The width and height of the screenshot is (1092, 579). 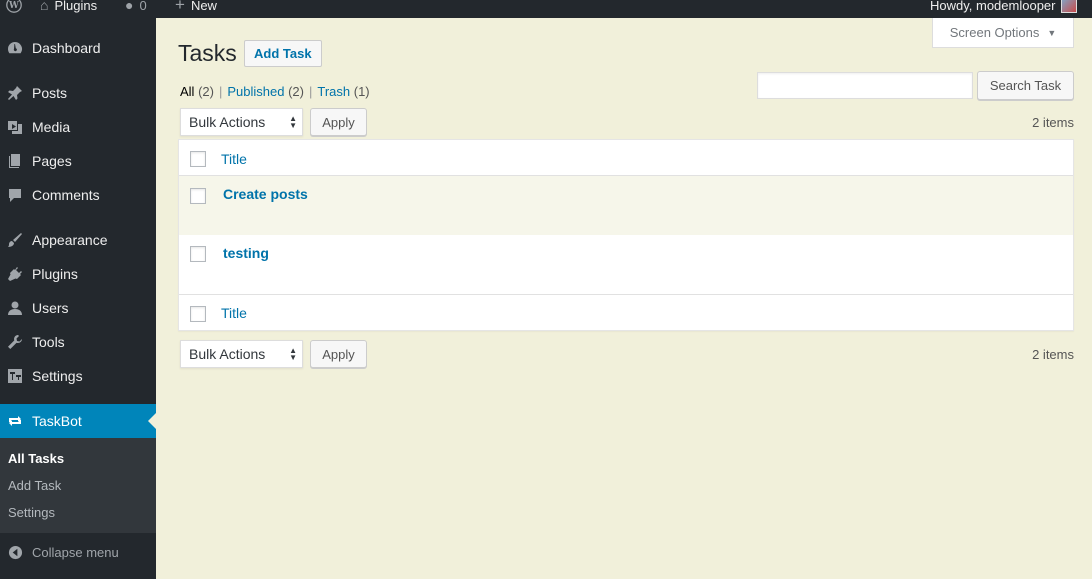 I want to click on wrench-icon, so click(x=15, y=342).